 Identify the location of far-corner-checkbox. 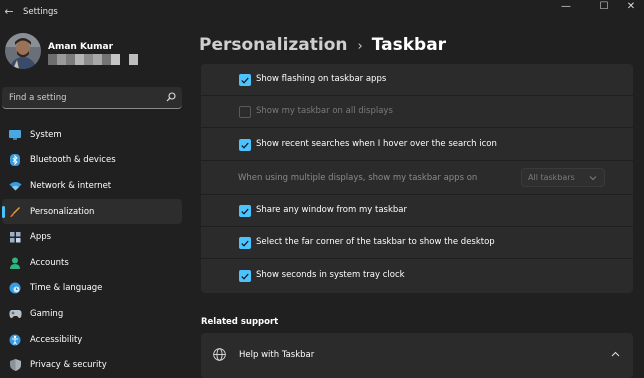
(245, 243).